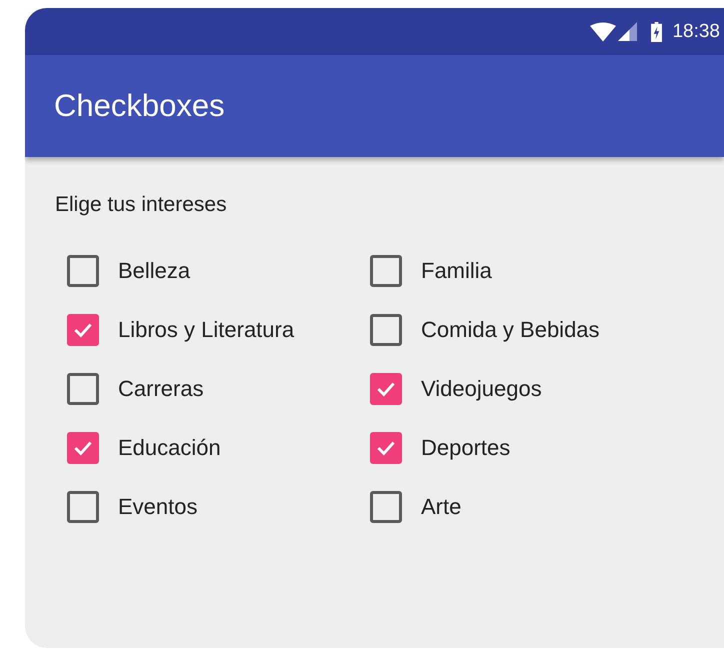 This screenshot has width=724, height=653. What do you see at coordinates (441, 507) in the screenshot?
I see `checkbox-label: Arte` at bounding box center [441, 507].